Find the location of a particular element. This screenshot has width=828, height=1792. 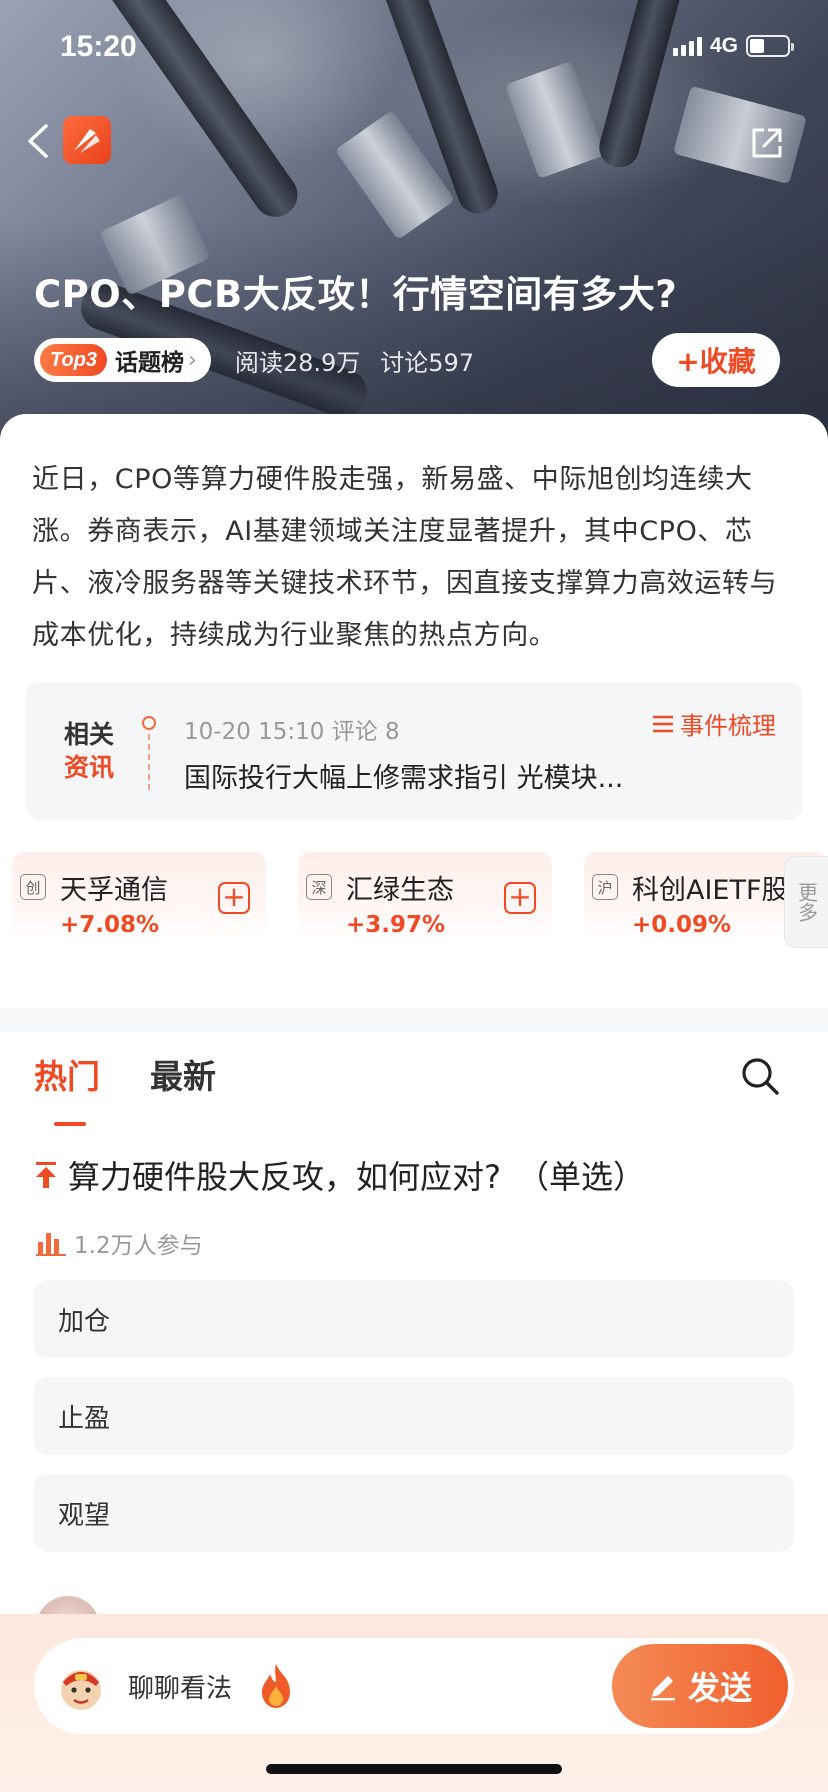

search-icon is located at coordinates (760, 1076).